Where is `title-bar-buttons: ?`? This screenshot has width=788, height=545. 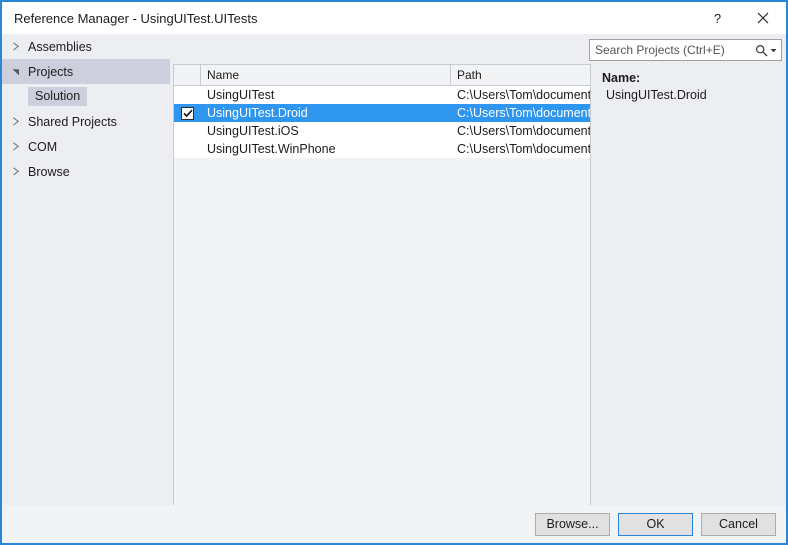
title-bar-buttons: ? is located at coordinates (740, 18).